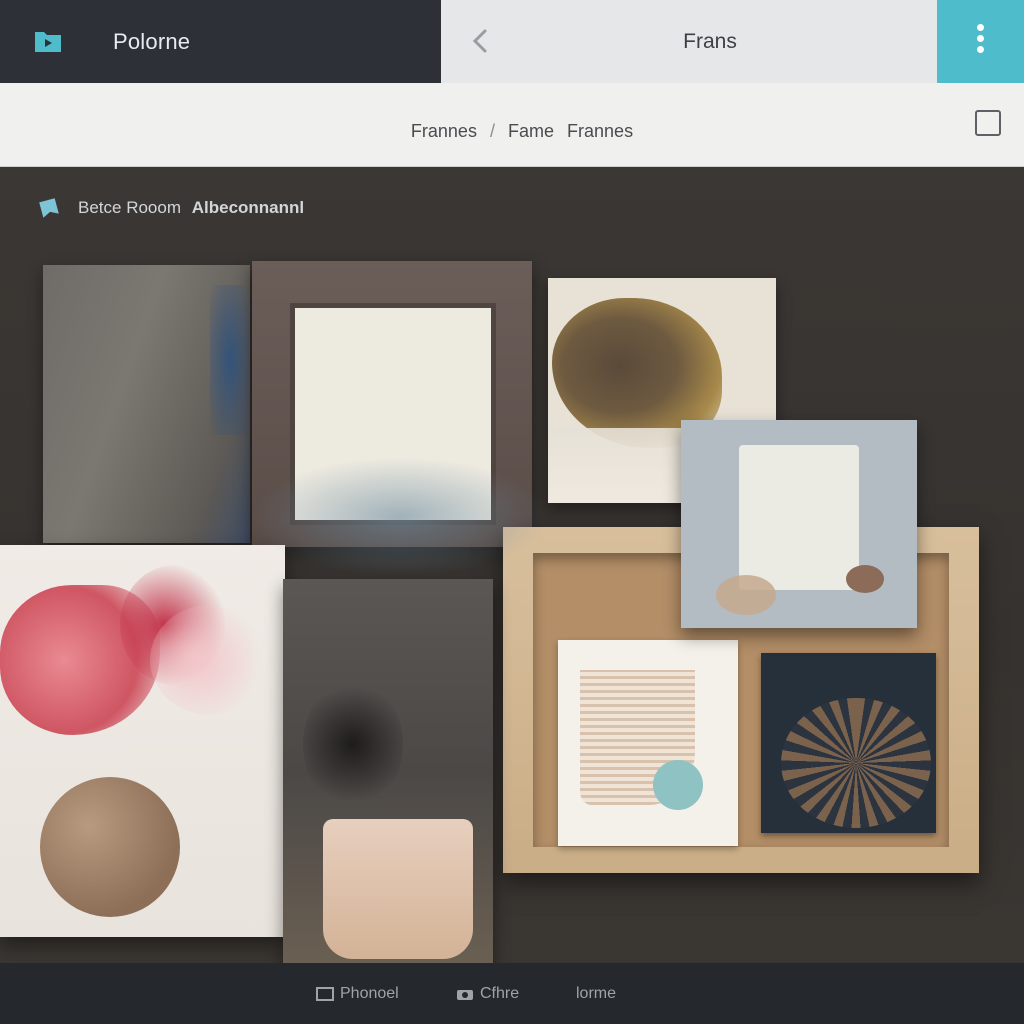 The height and width of the screenshot is (1024, 1024). Describe the element at coordinates (325, 994) in the screenshot. I see `image-icon` at that location.